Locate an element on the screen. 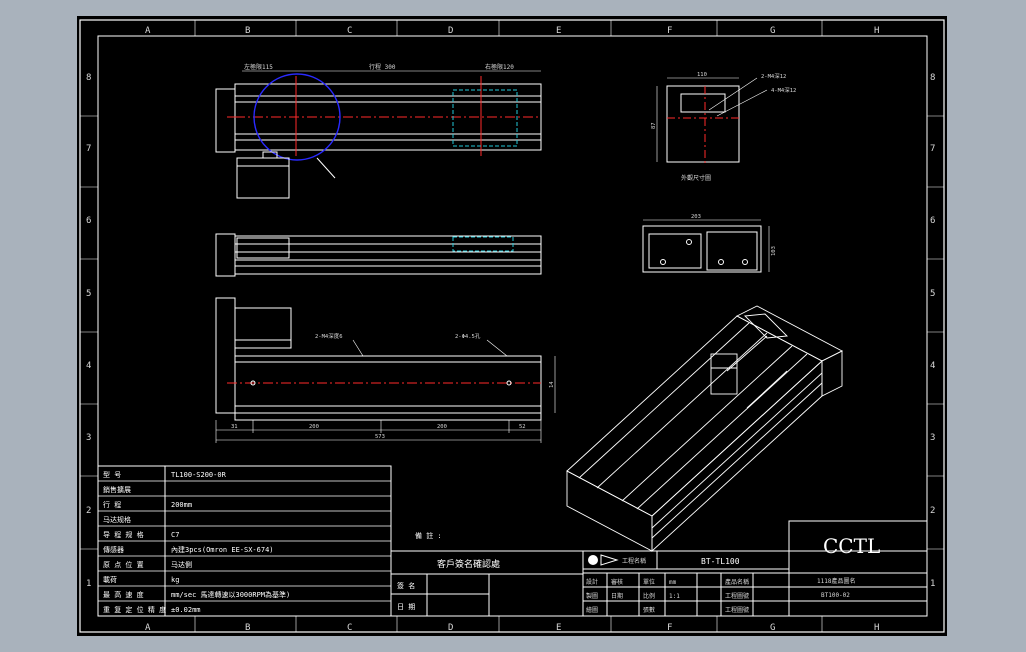 The height and width of the screenshot is (652, 1026). title-cell: 製圖 is located at coordinates (592, 596).